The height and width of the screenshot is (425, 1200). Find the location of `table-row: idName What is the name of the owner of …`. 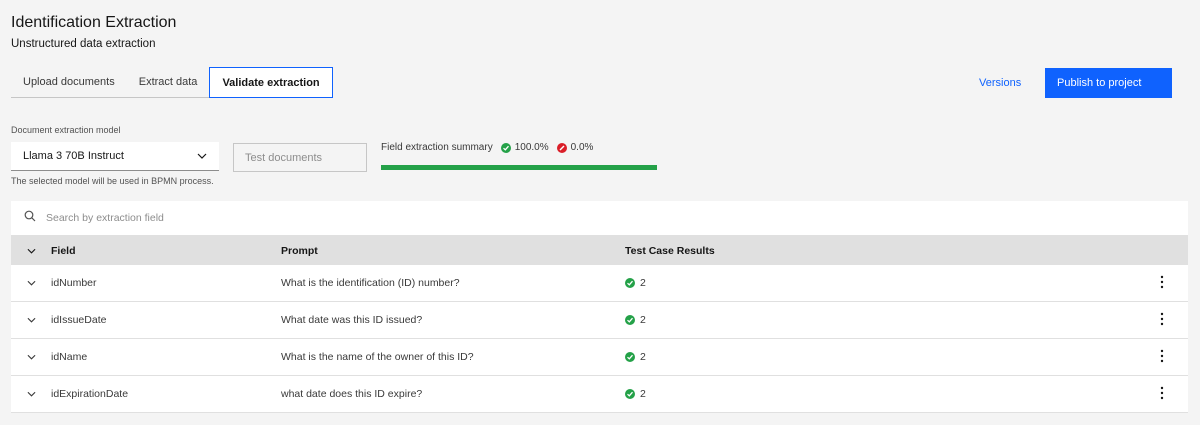

table-row: idName What is the name of the owner of … is located at coordinates (599, 357).